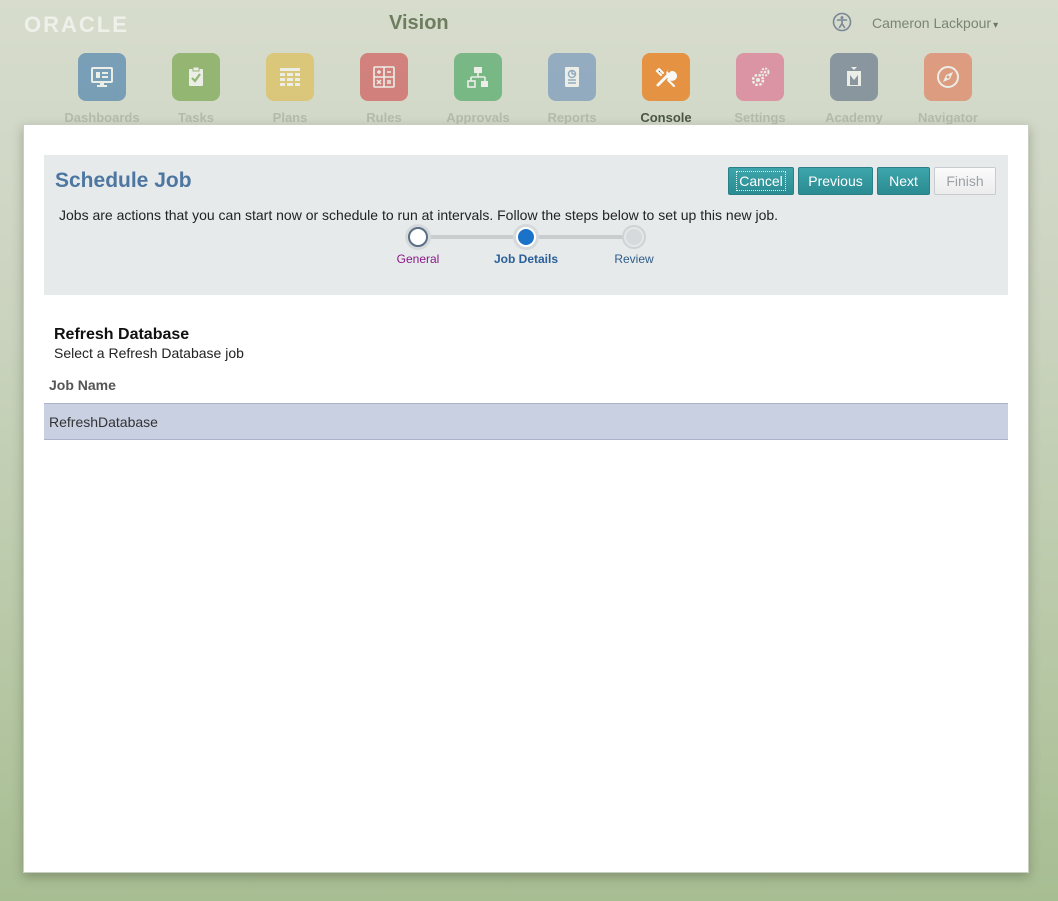 The width and height of the screenshot is (1058, 901). Describe the element at coordinates (76, 24) in the screenshot. I see `oracle-logo: ORACLE` at that location.